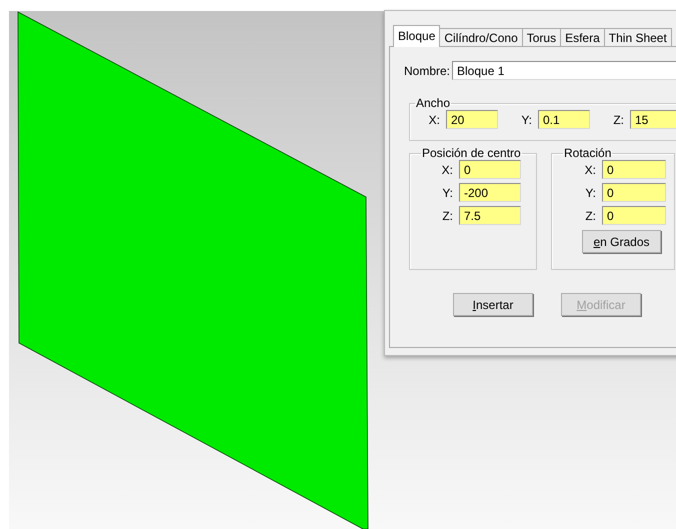 The height and width of the screenshot is (529, 676). Describe the element at coordinates (493, 304) in the screenshot. I see `action-button: Insertar` at that location.